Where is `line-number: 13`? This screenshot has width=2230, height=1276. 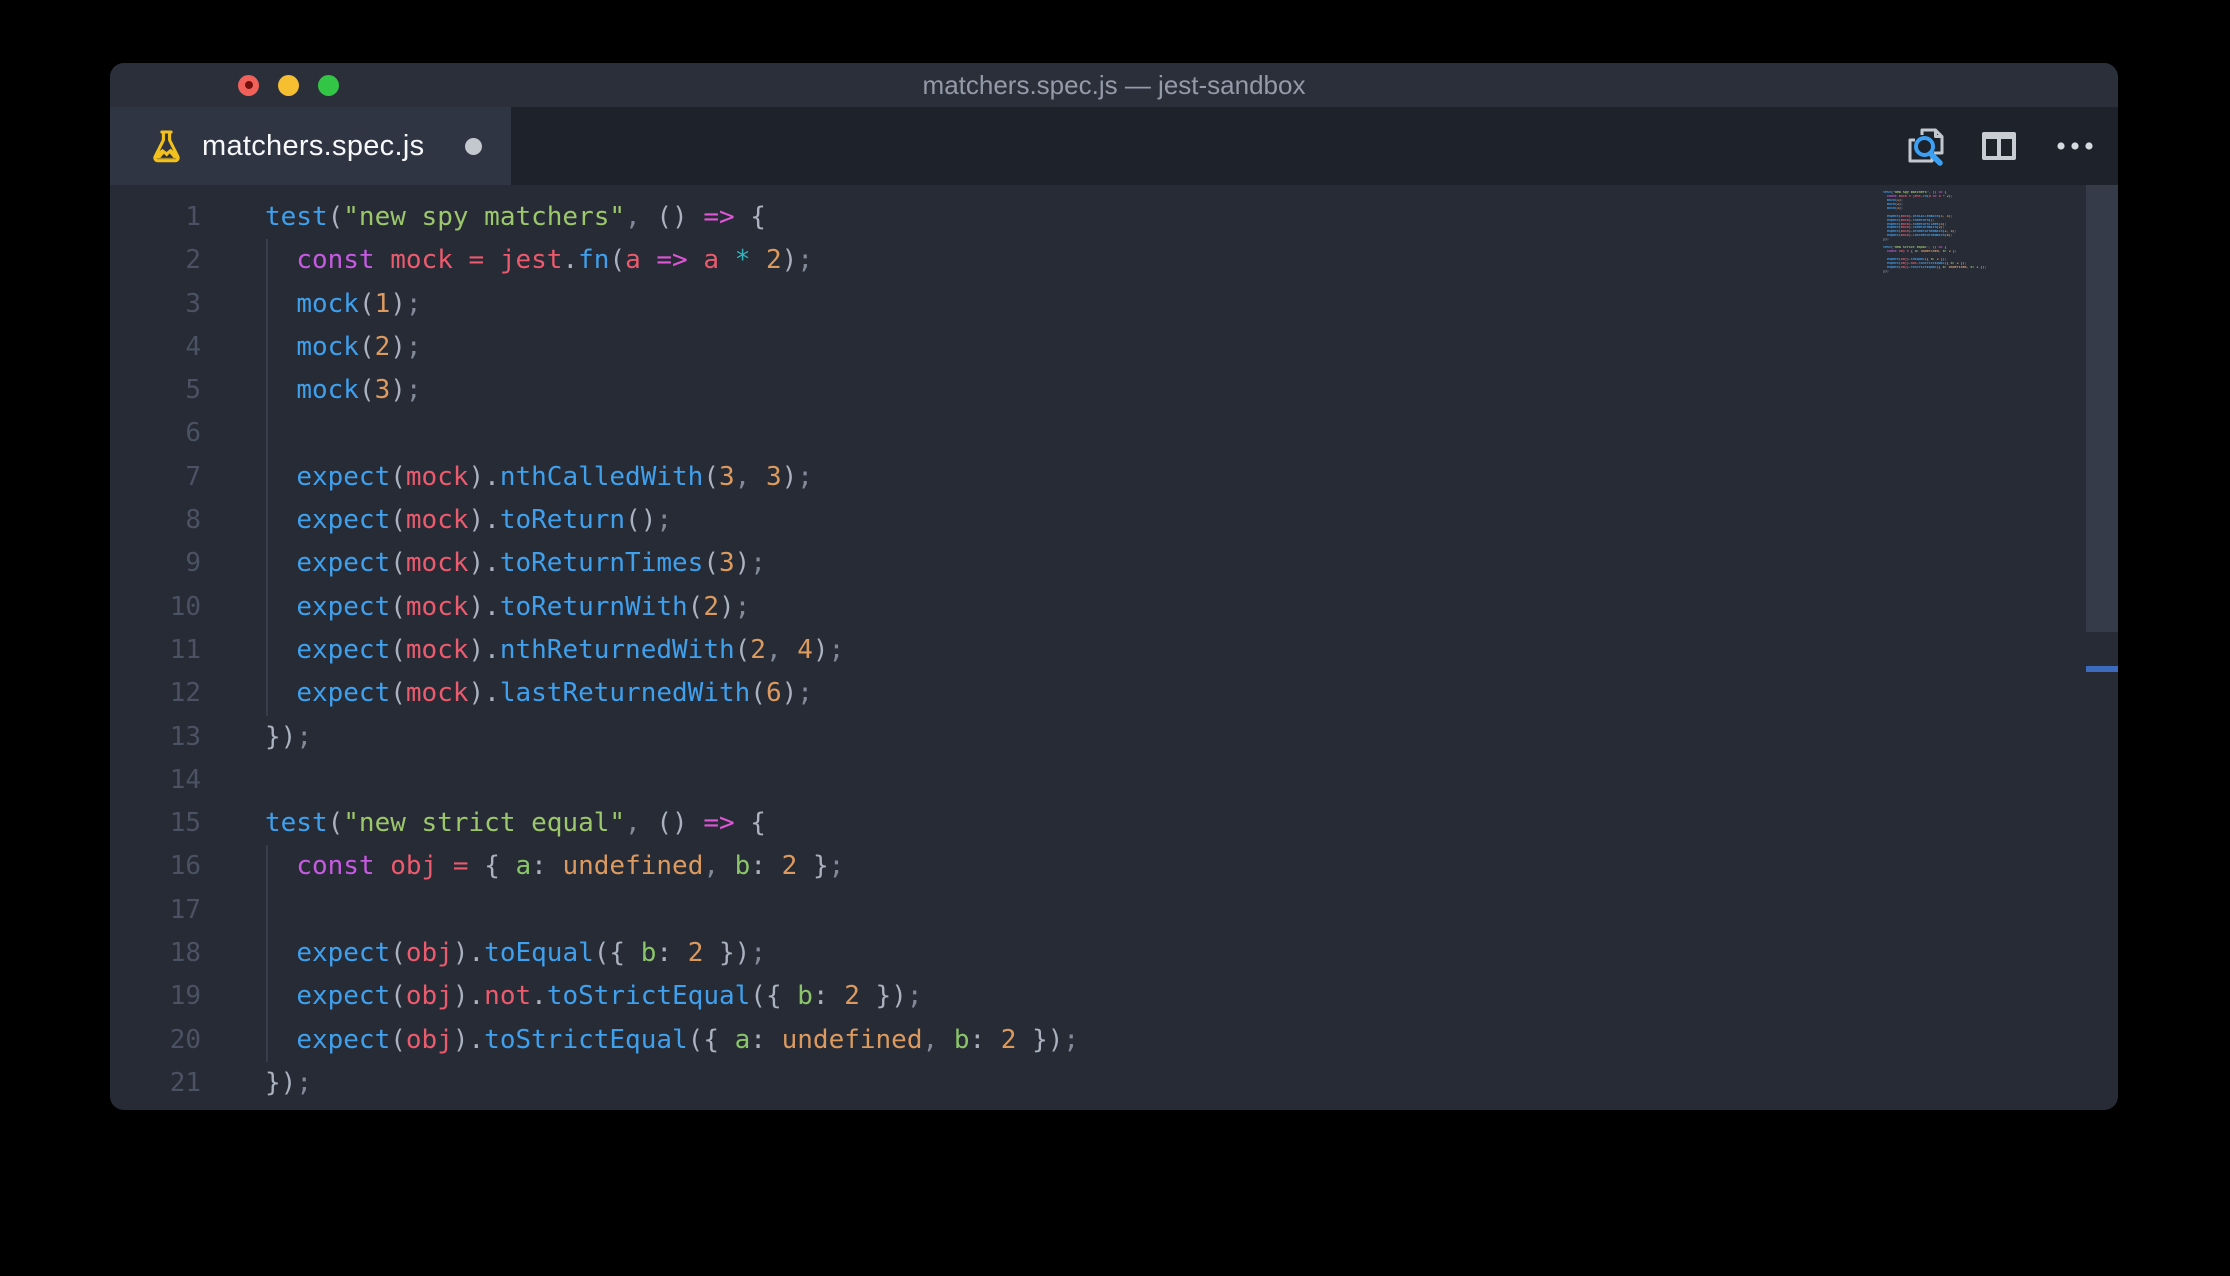 line-number: 13 is located at coordinates (185, 736).